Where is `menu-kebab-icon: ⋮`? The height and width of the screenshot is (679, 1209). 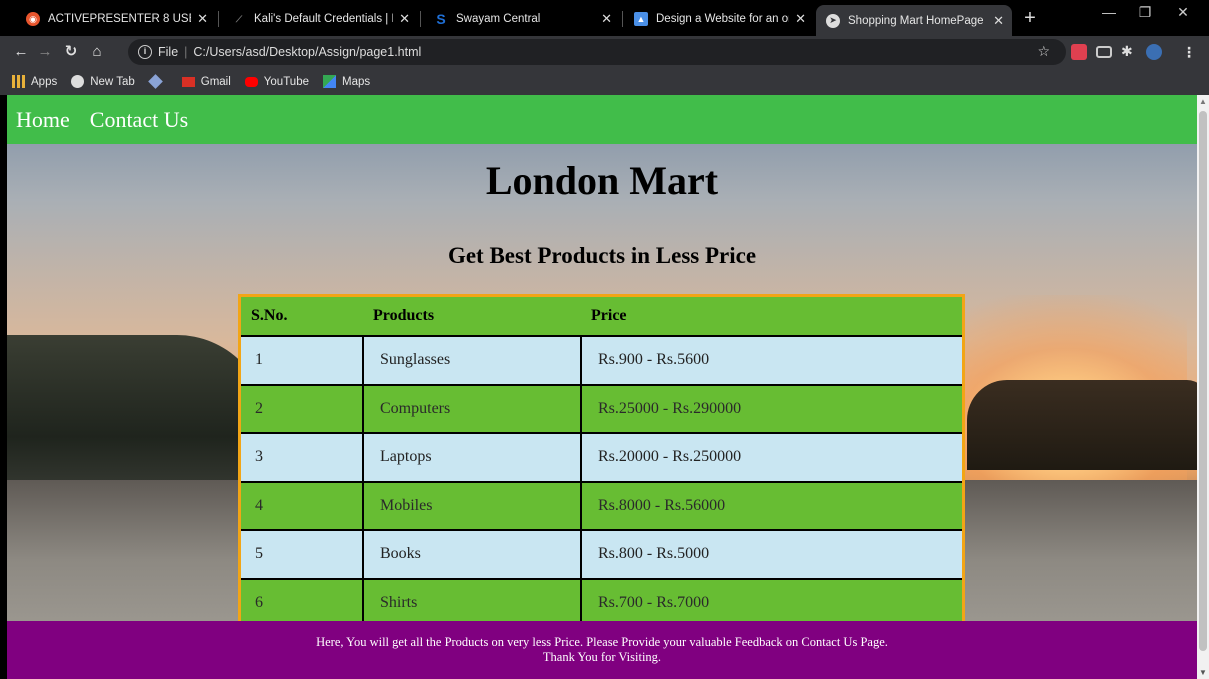
menu-kebab-icon: ⋮ is located at coordinates (1189, 52).